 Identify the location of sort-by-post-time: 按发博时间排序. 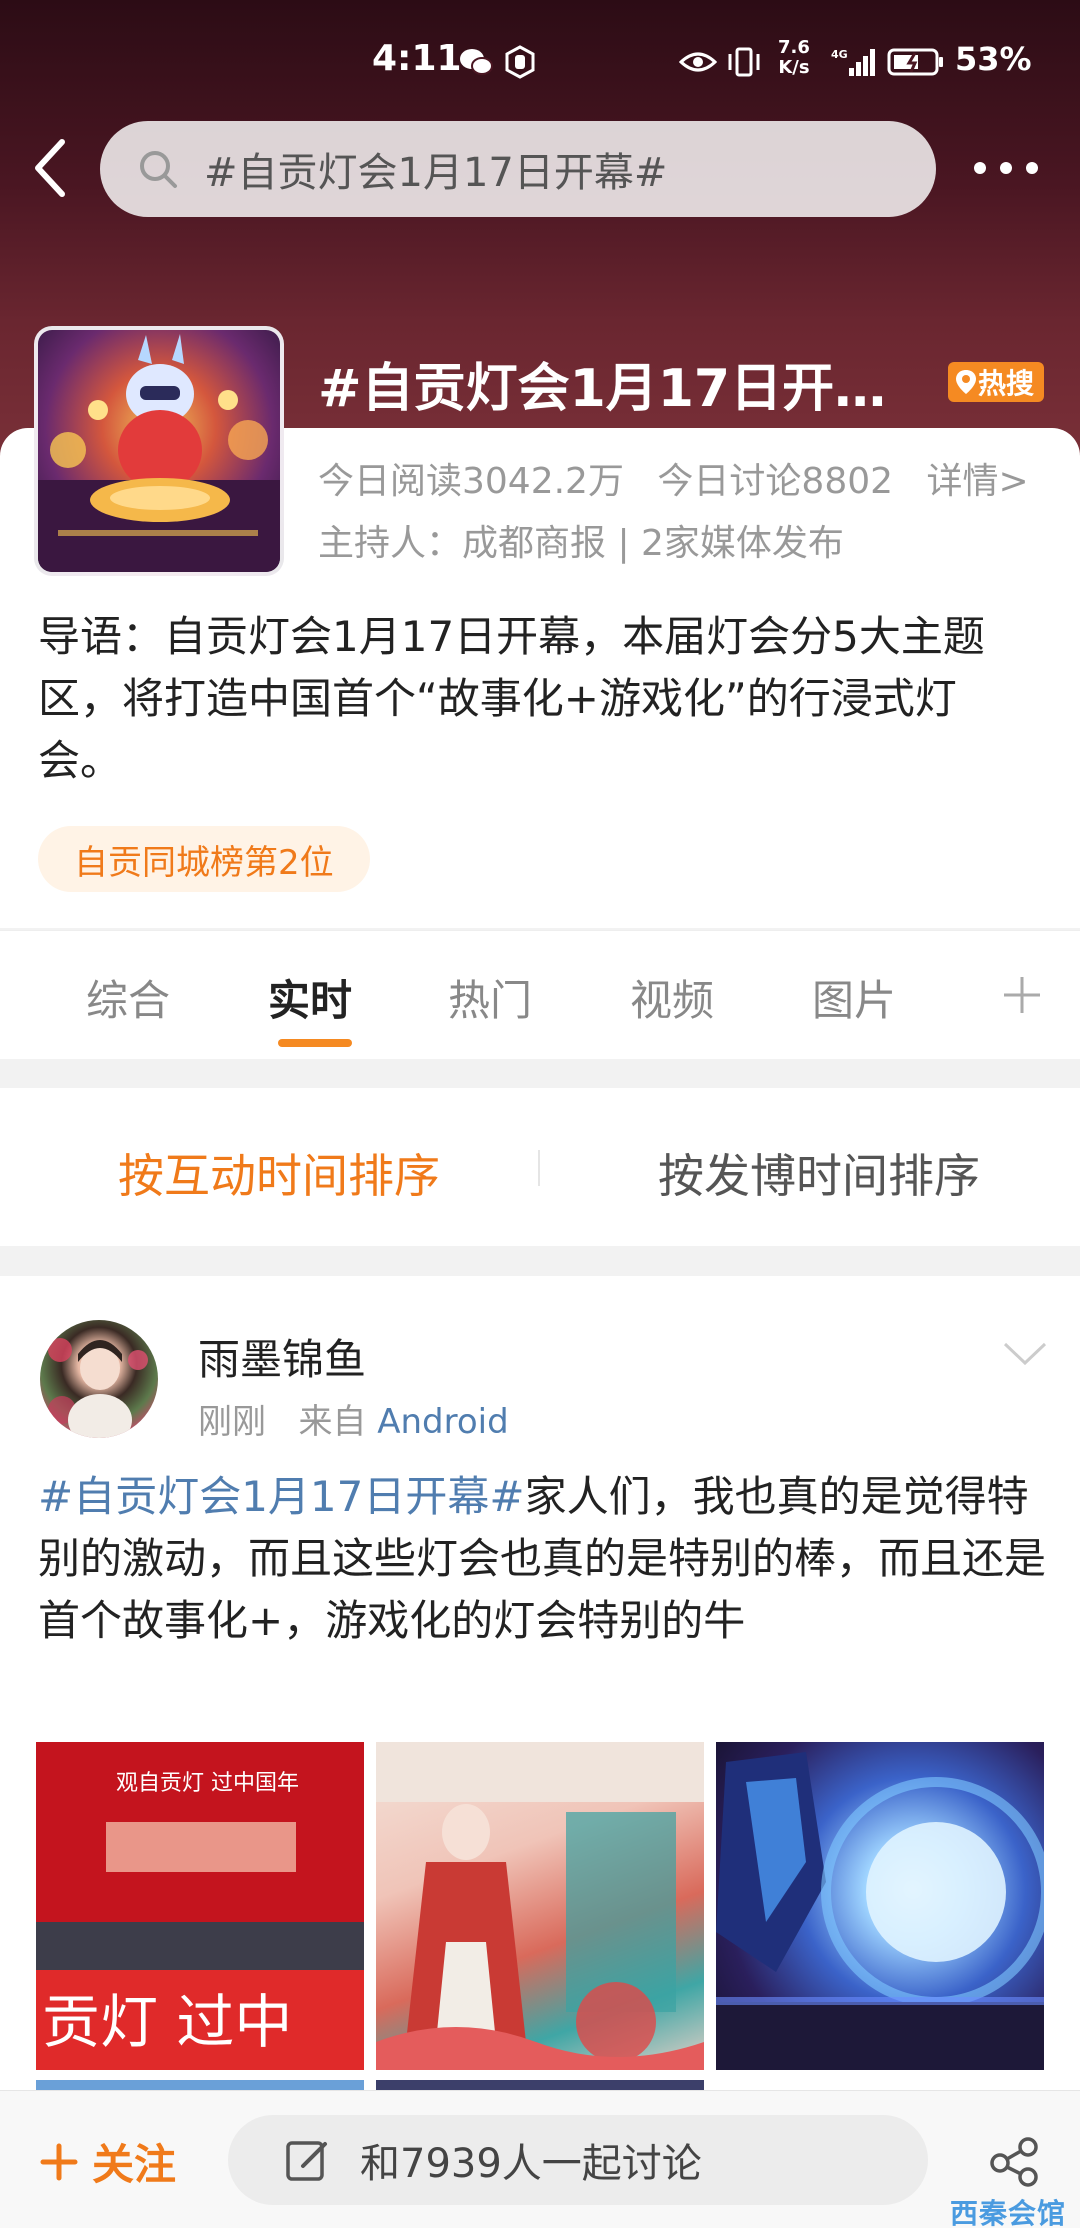
(819, 1173).